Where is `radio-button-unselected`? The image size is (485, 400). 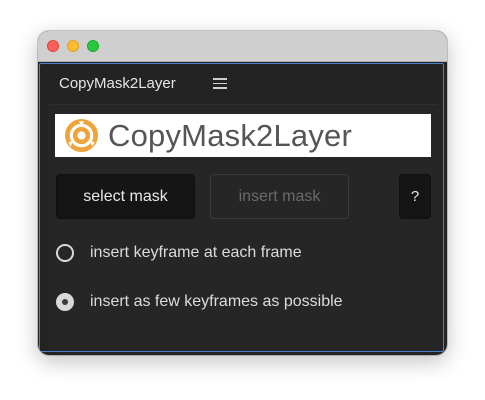 radio-button-unselected is located at coordinates (65, 253).